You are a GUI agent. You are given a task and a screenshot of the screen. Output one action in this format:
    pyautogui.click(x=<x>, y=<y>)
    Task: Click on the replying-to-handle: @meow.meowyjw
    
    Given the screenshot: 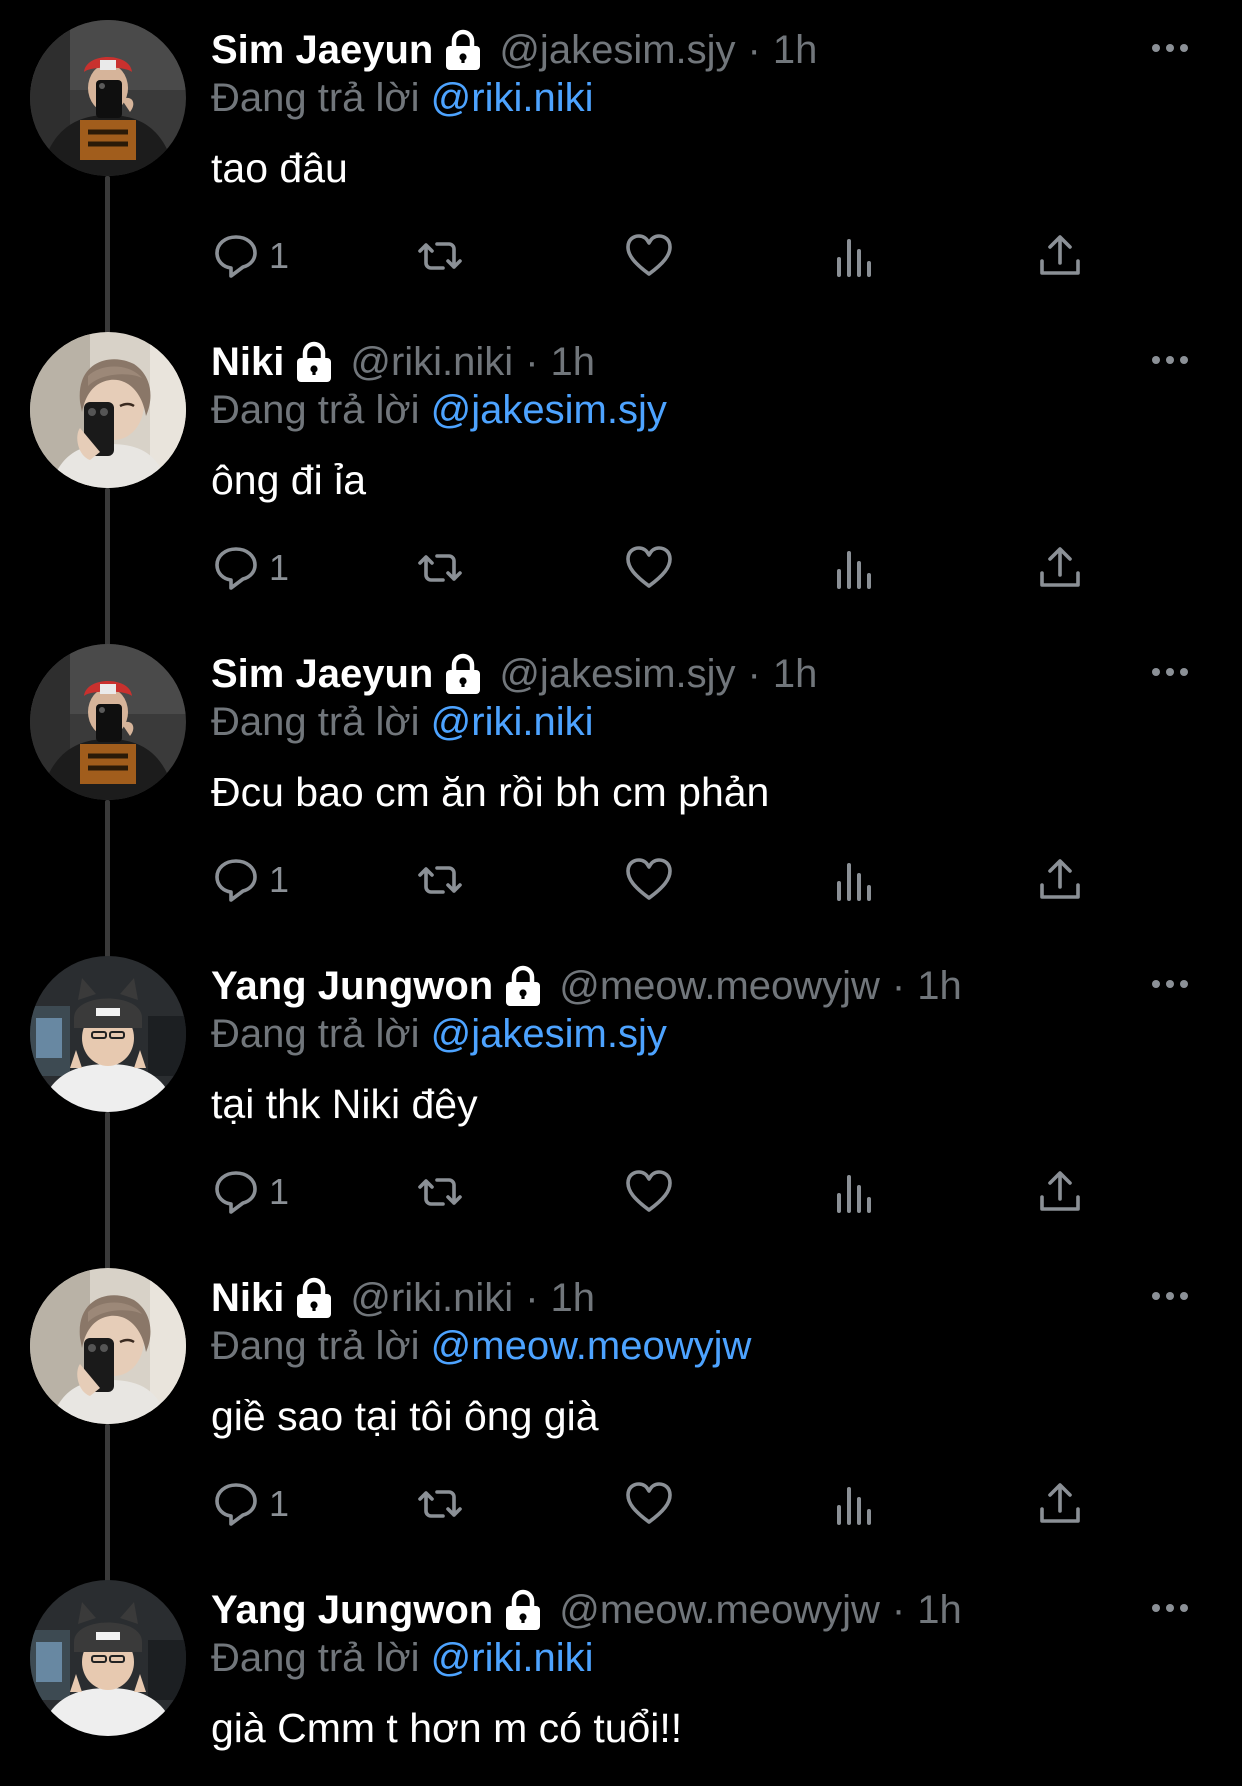 What is the action you would take?
    pyautogui.click(x=591, y=1346)
    